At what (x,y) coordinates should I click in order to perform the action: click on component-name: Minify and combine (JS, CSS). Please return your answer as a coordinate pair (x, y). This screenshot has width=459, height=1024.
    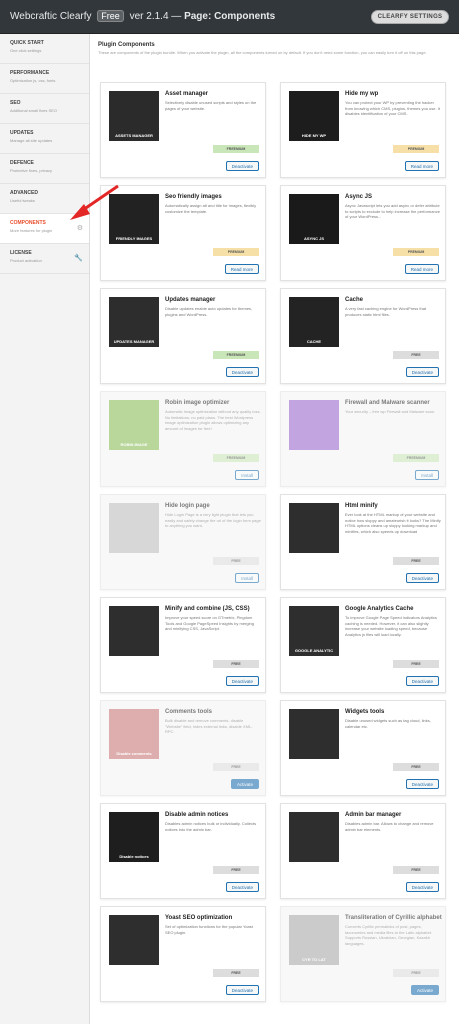
    Looking at the image, I should click on (207, 609).